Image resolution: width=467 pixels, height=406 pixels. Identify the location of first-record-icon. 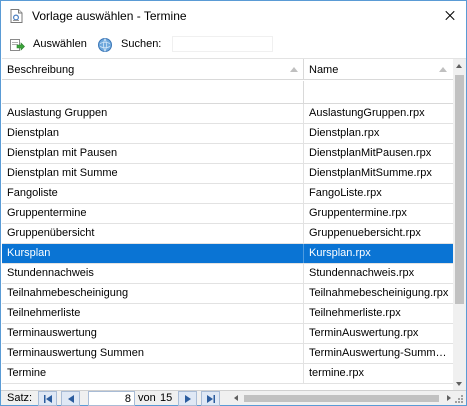
(48, 399).